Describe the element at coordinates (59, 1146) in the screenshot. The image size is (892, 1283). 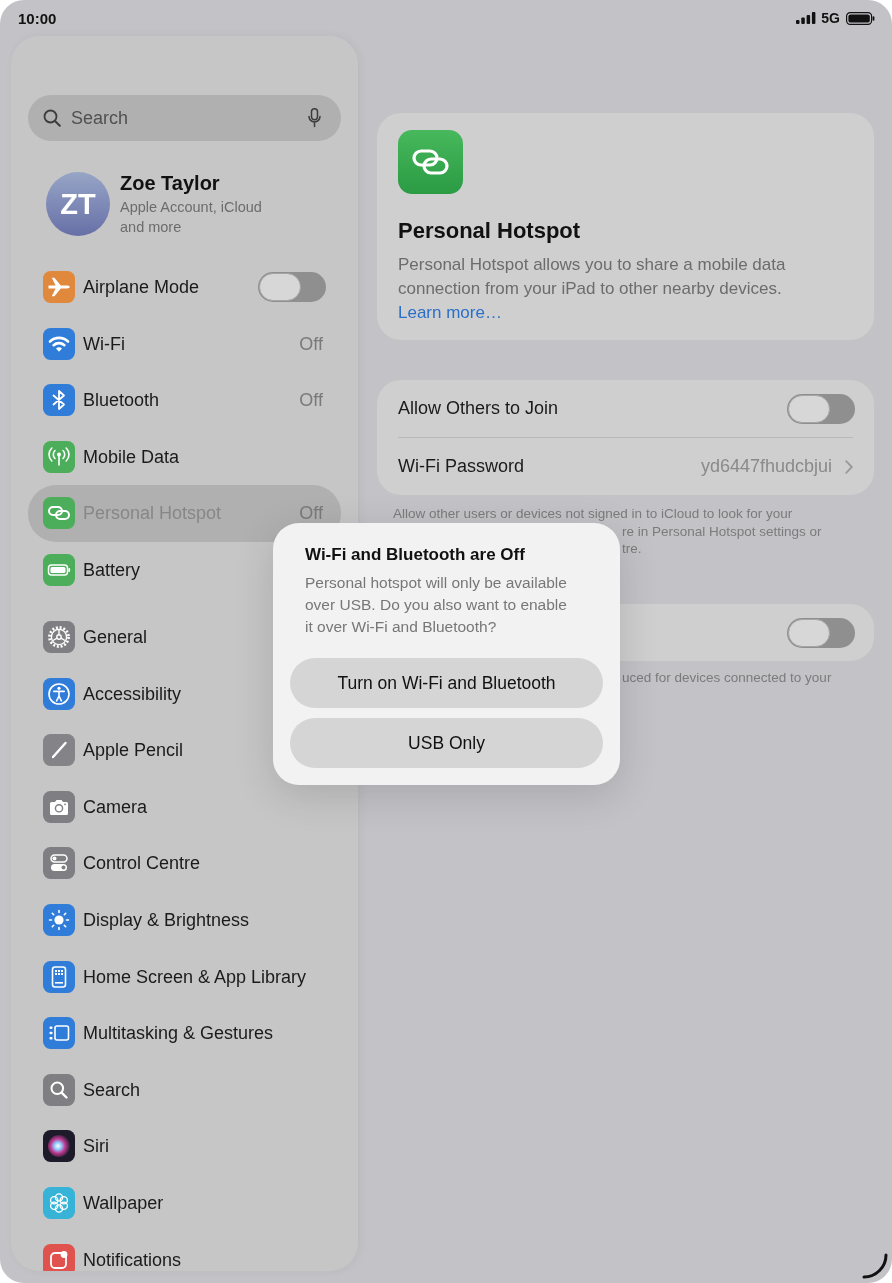
I see `siri-orb-icon` at that location.